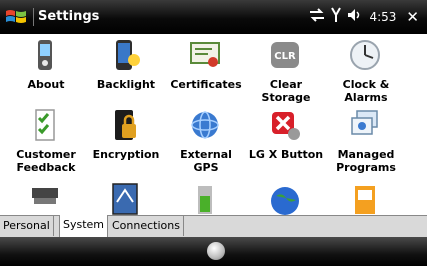 The image size is (427, 266). Describe the element at coordinates (286, 126) in the screenshot. I see `lg-x-button-icon` at that location.